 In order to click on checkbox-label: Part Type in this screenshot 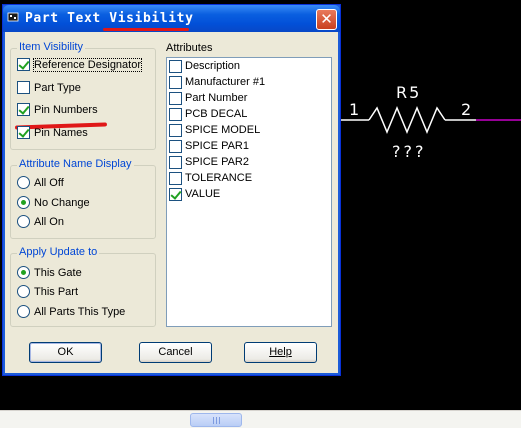, I will do `click(57, 87)`.